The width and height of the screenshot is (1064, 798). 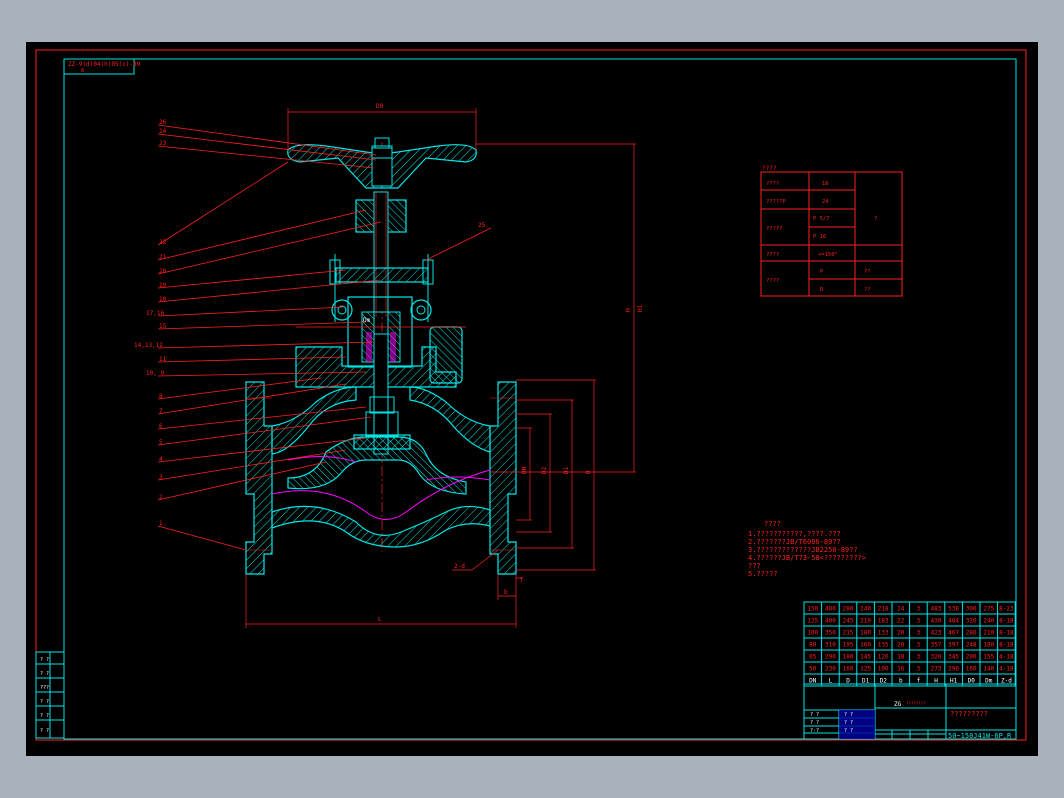 What do you see at coordinates (794, 534) in the screenshot?
I see `svg-text: 1.???????????,????.???` at bounding box center [794, 534].